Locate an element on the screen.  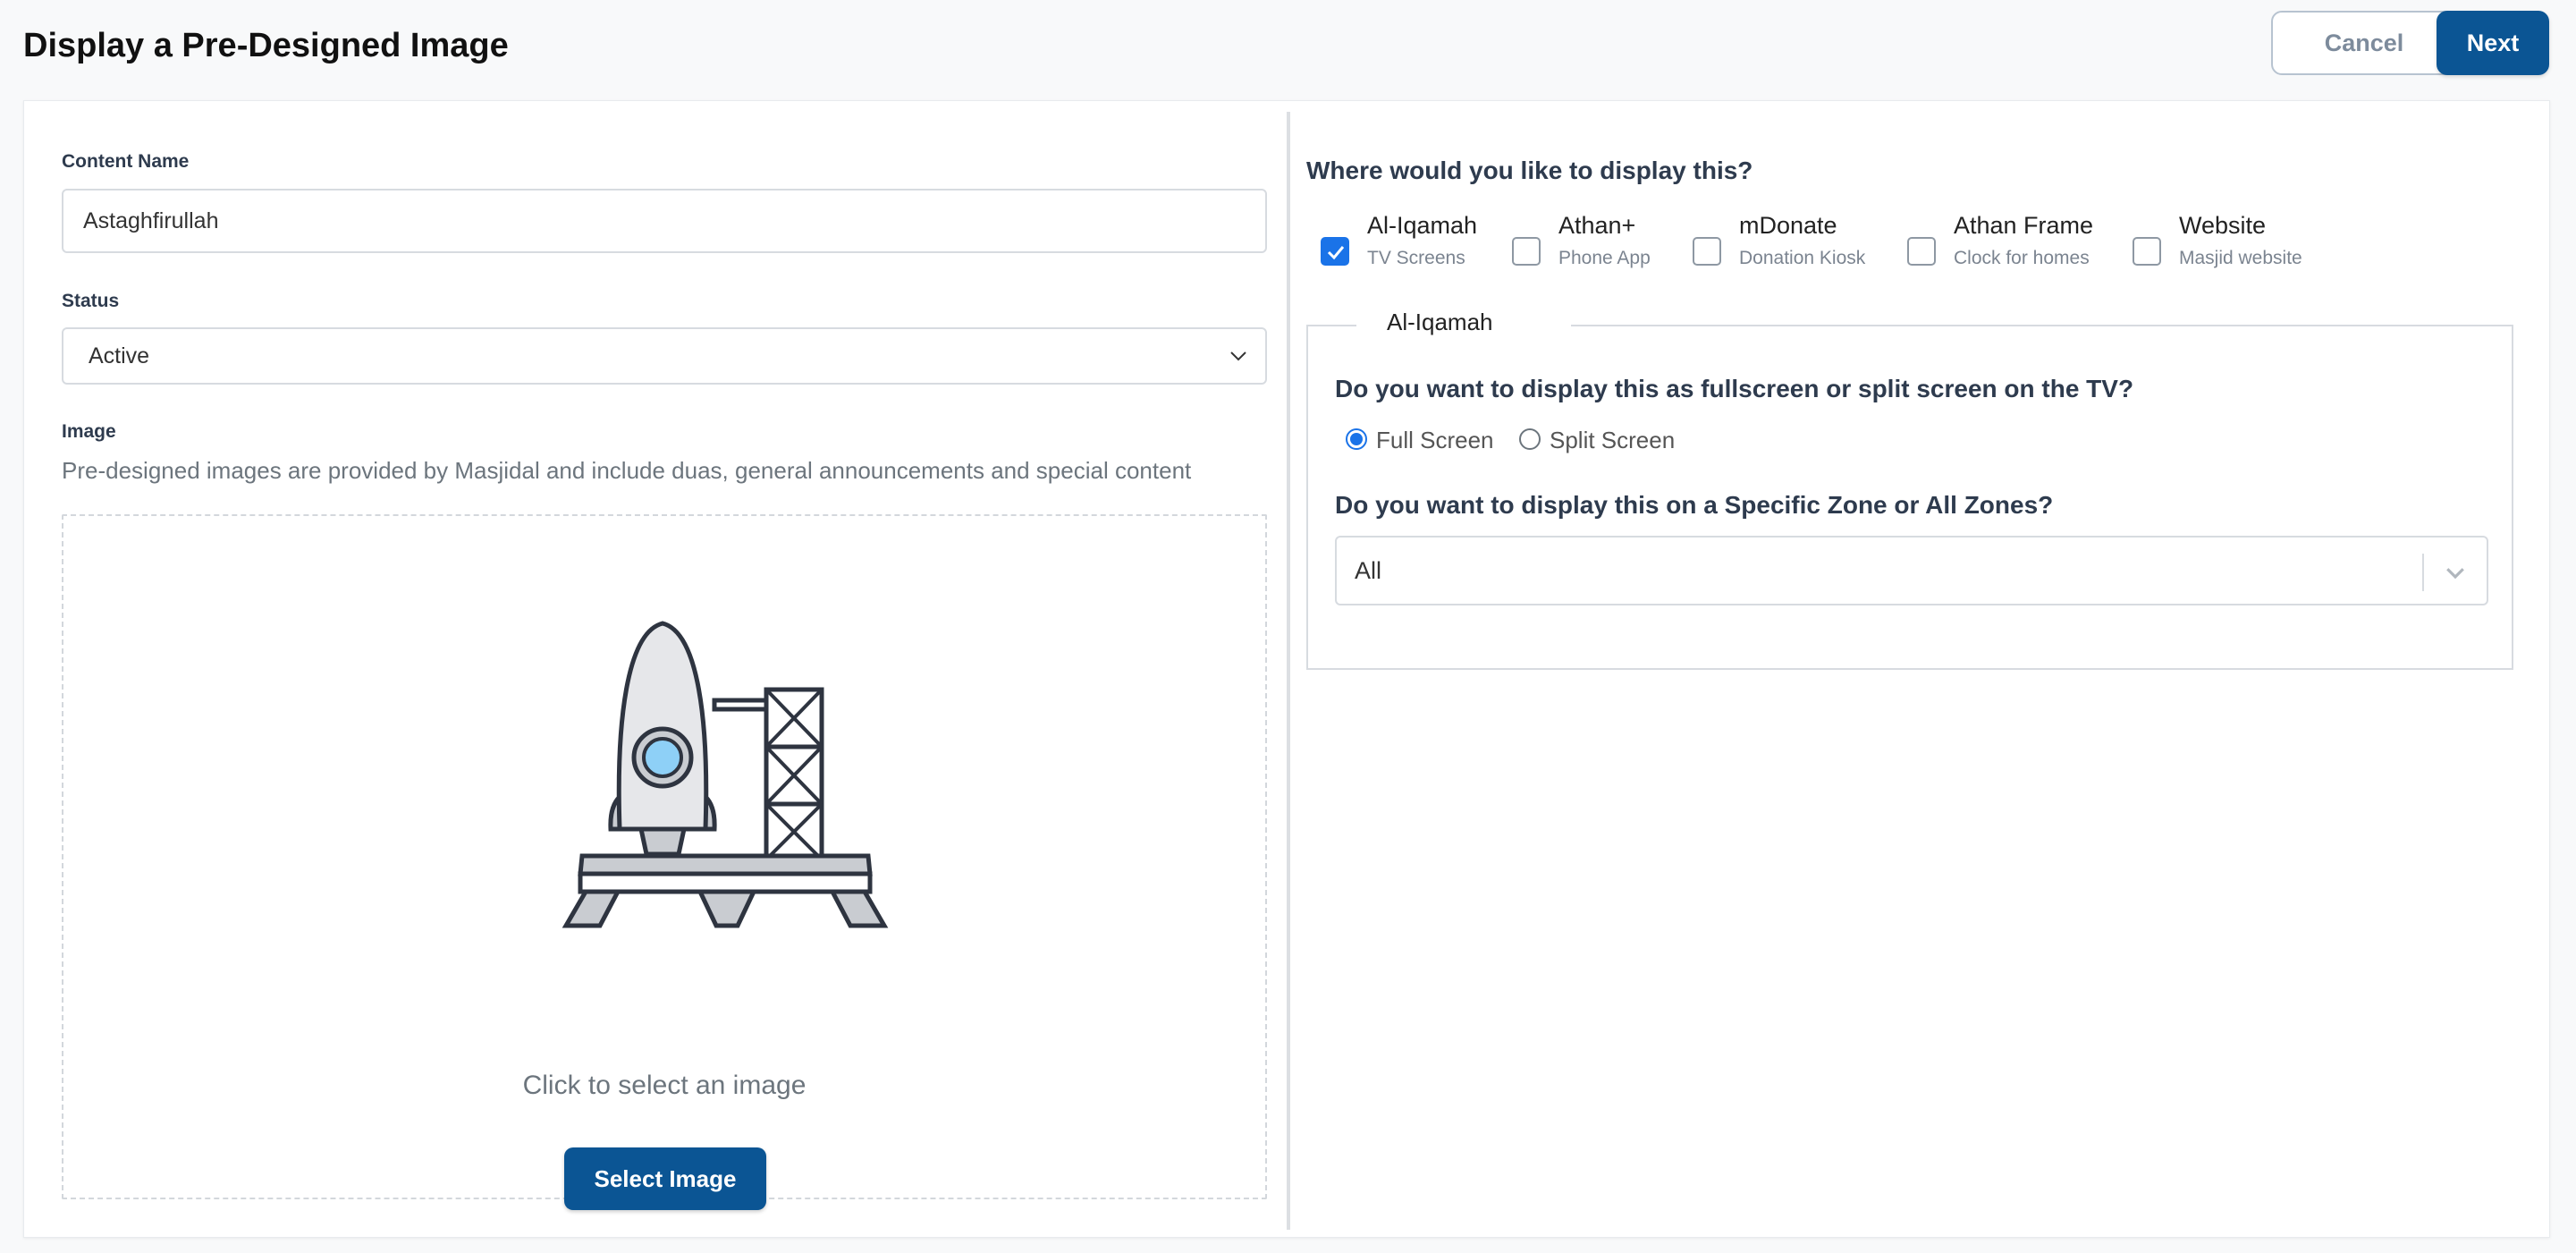
platform-subtitle: TV Screens is located at coordinates (1416, 258).